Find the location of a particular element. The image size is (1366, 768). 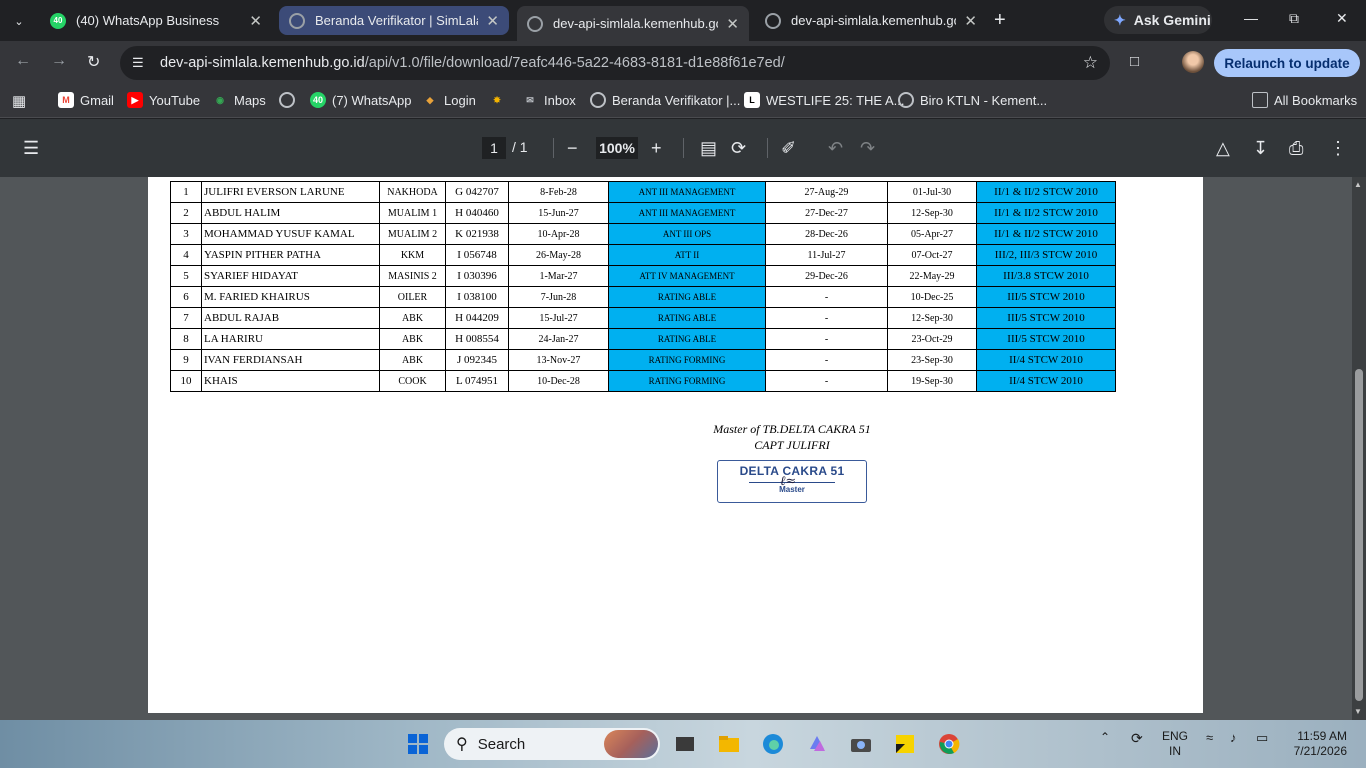

menu-icon: ☰ is located at coordinates (31, 148).